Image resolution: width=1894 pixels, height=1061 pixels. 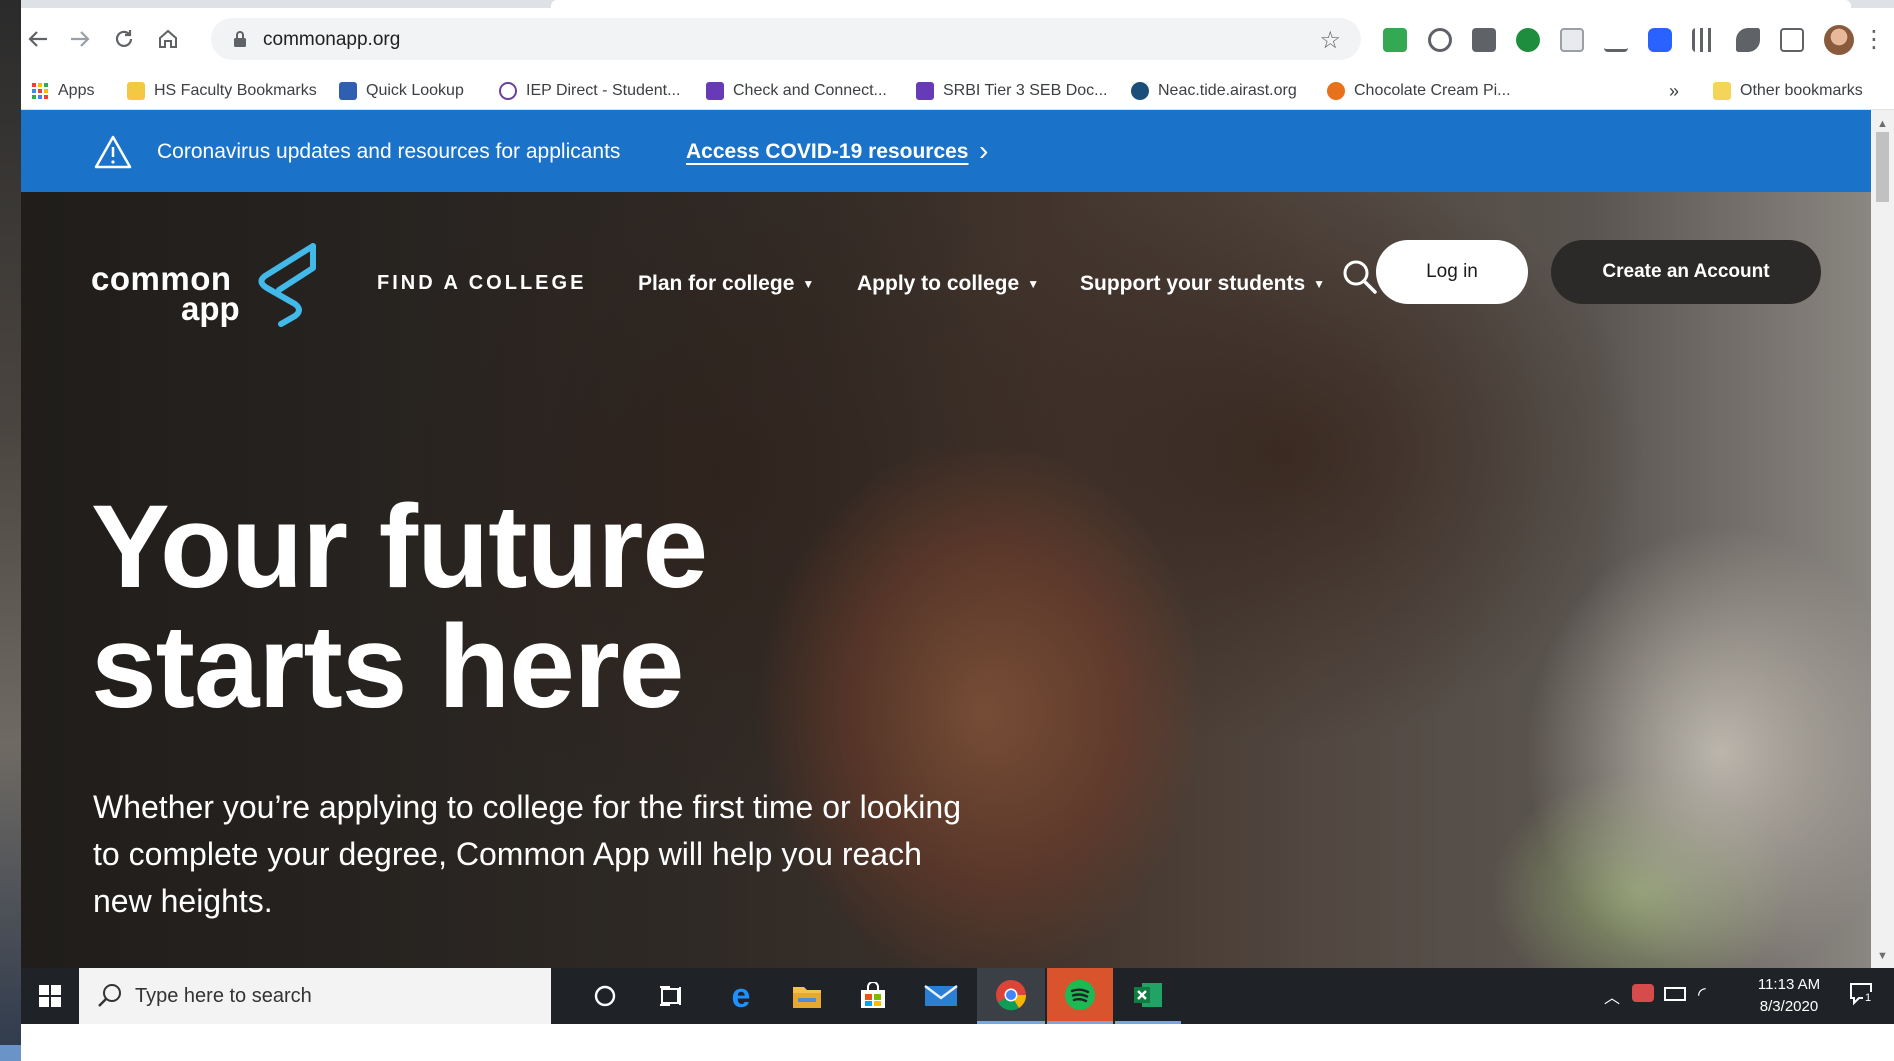 I want to click on taskbar-spotify, so click(x=1080, y=996).